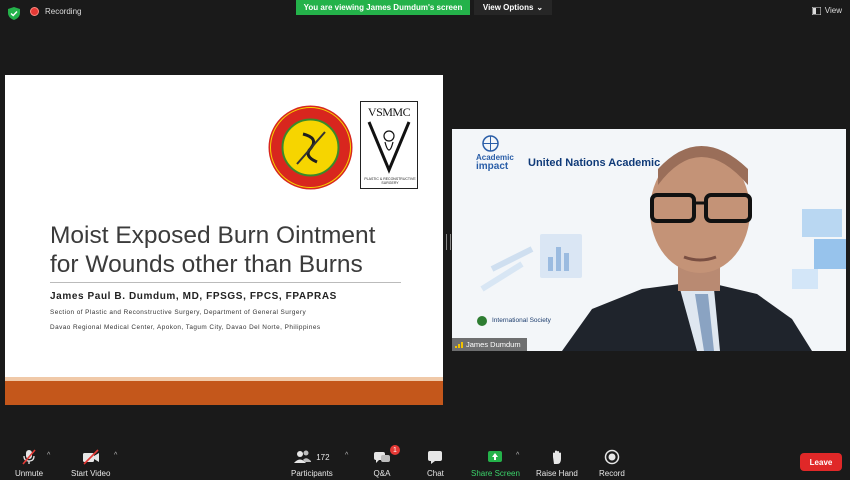  What do you see at coordinates (495, 473) in the screenshot?
I see `share-screen-label: Share Screen` at bounding box center [495, 473].